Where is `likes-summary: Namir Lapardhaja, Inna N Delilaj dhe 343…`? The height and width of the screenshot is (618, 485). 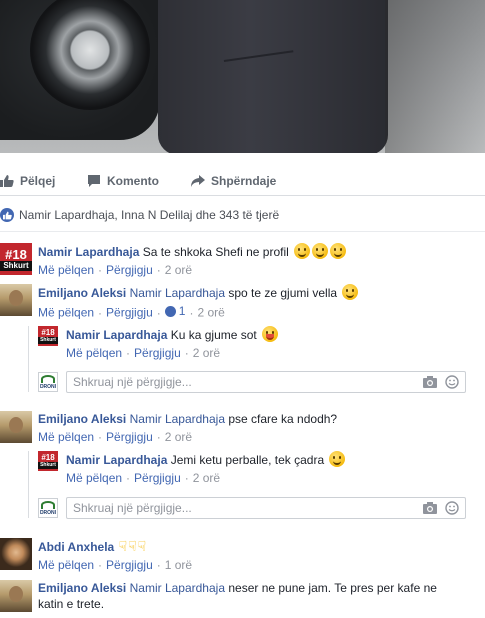
likes-summary: Namir Lapardhaja, Inna N Delilaj dhe 343… is located at coordinates (139, 215).